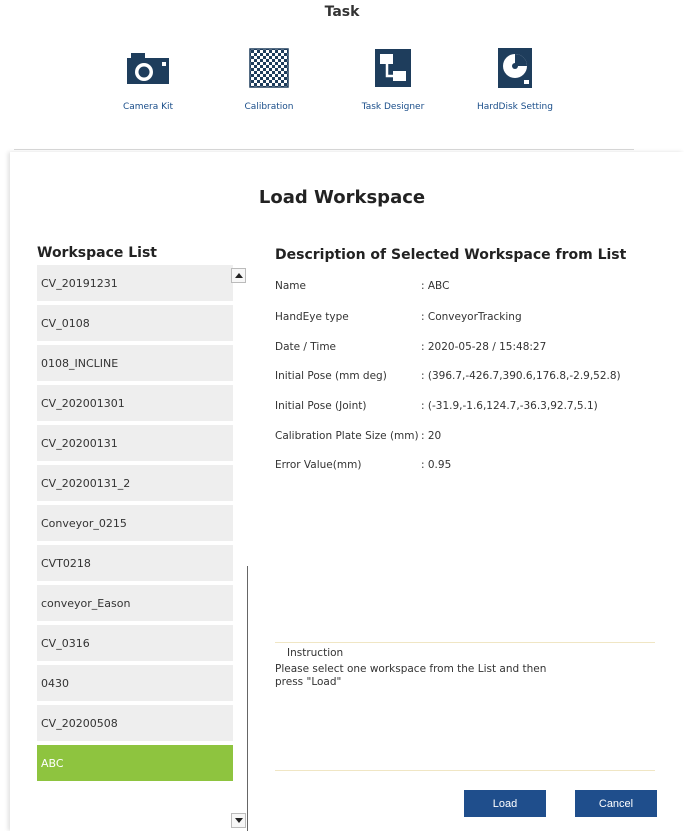 Image resolution: width=684 pixels, height=831 pixels. Describe the element at coordinates (148, 68) in the screenshot. I see `camera-icon` at that location.